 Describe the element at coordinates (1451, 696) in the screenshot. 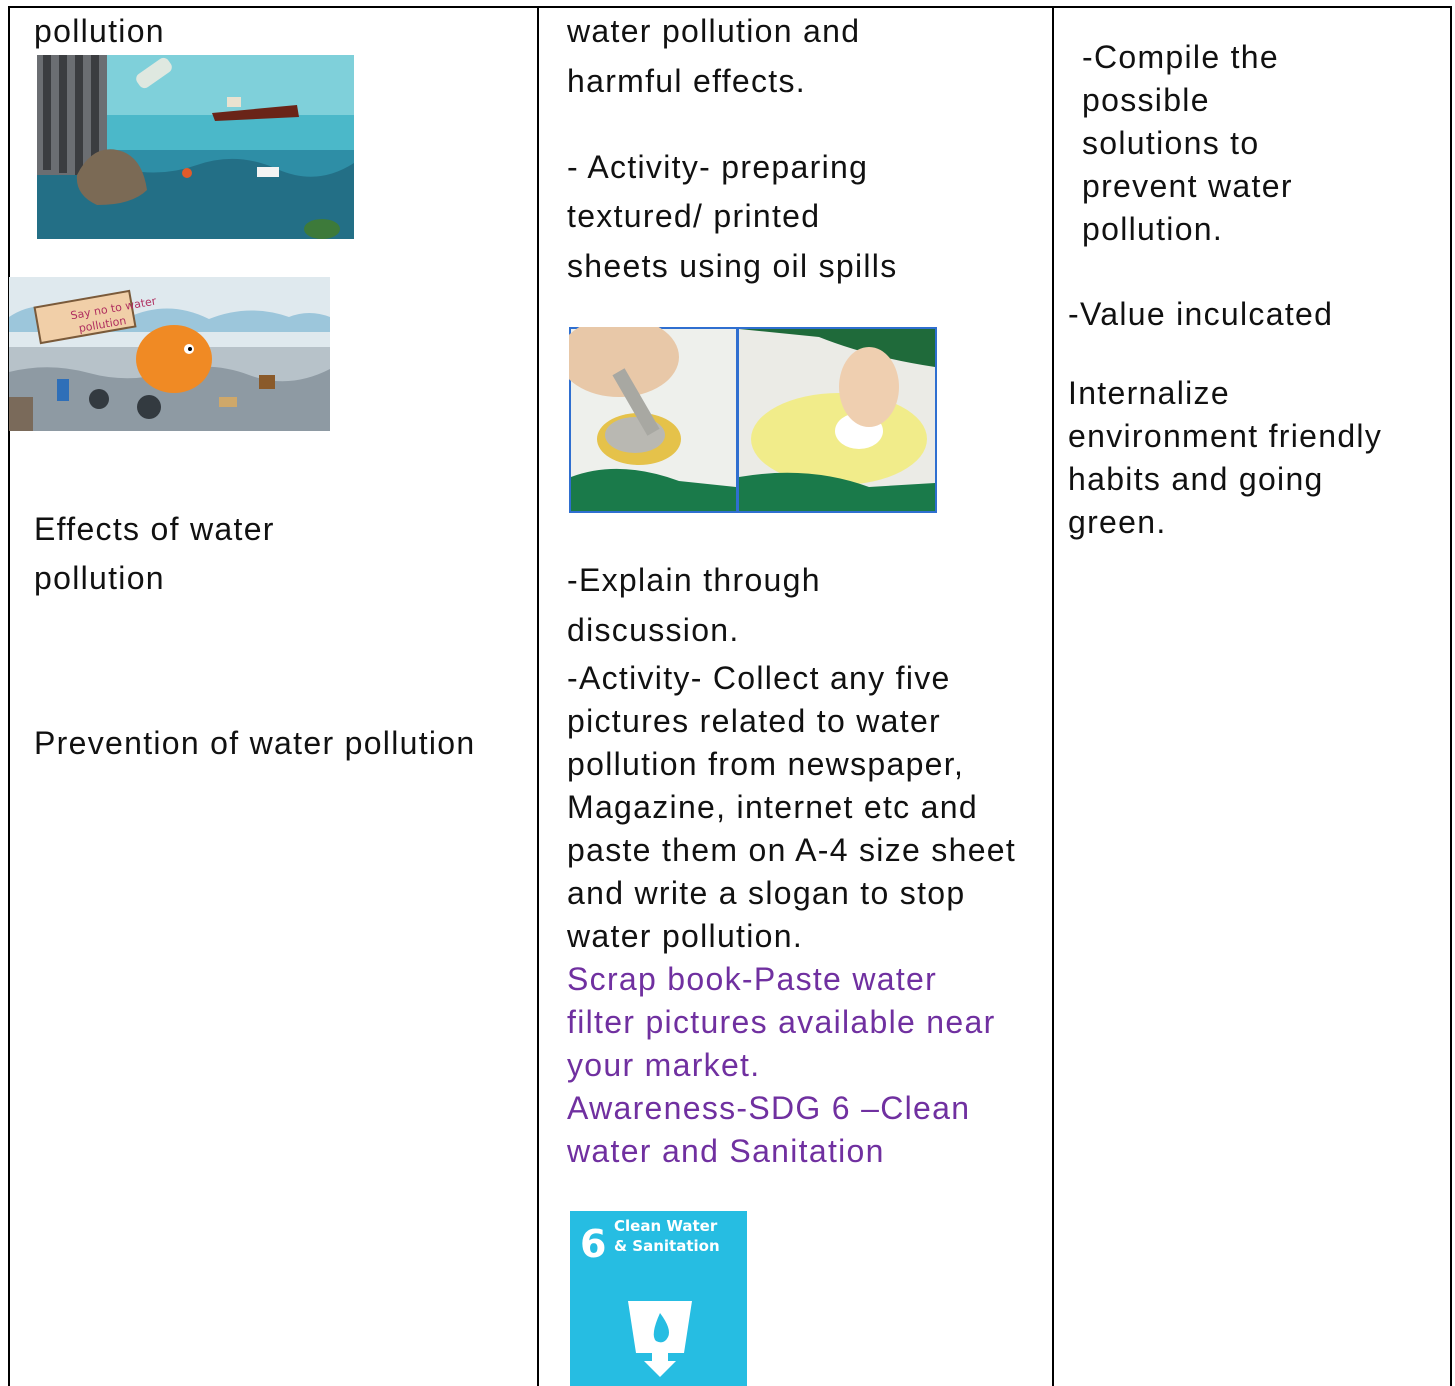

I see `table-border-right` at that location.